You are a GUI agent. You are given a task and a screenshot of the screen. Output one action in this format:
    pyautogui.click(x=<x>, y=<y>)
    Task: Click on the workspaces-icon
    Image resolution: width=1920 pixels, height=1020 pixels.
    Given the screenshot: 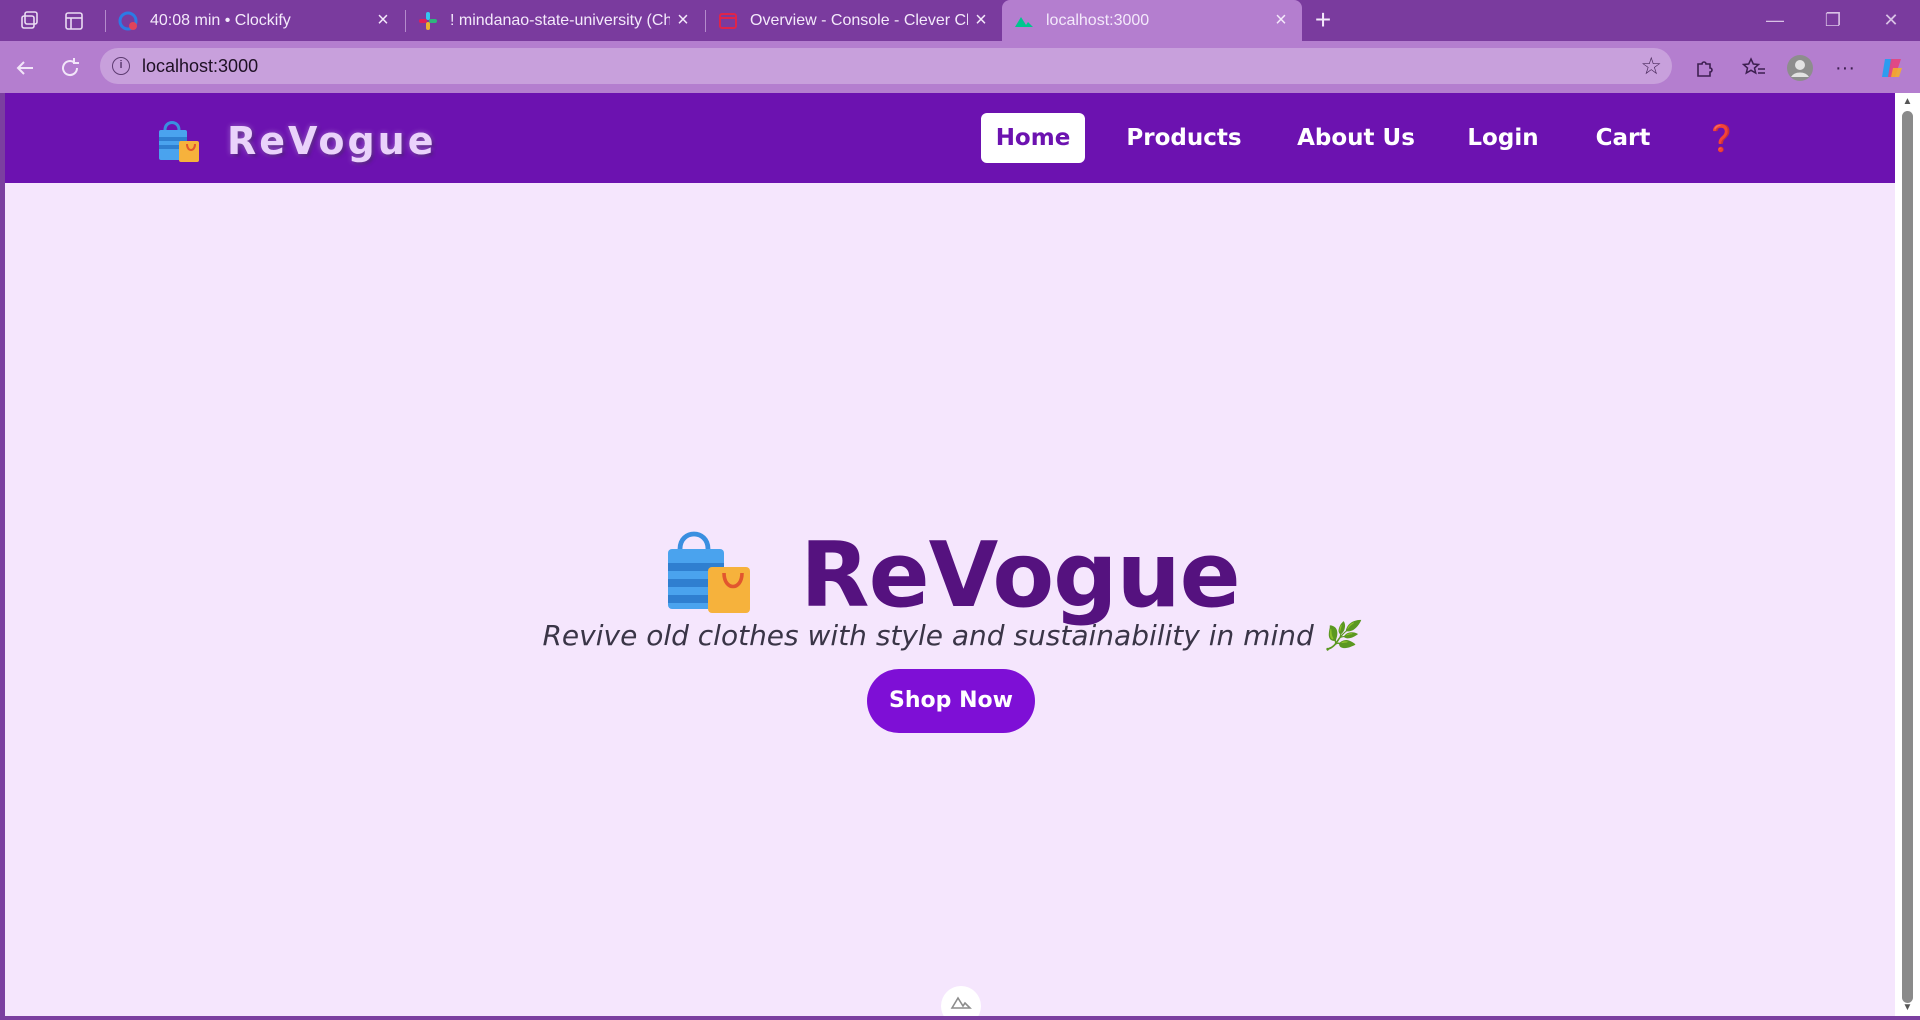 What is the action you would take?
    pyautogui.click(x=30, y=21)
    